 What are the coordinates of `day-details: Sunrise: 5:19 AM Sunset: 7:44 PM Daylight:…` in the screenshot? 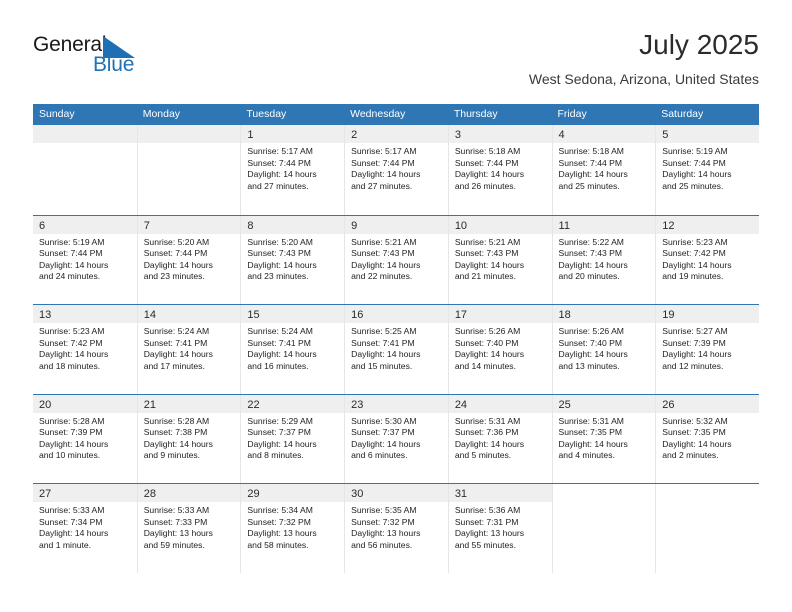 It's located at (707, 167).